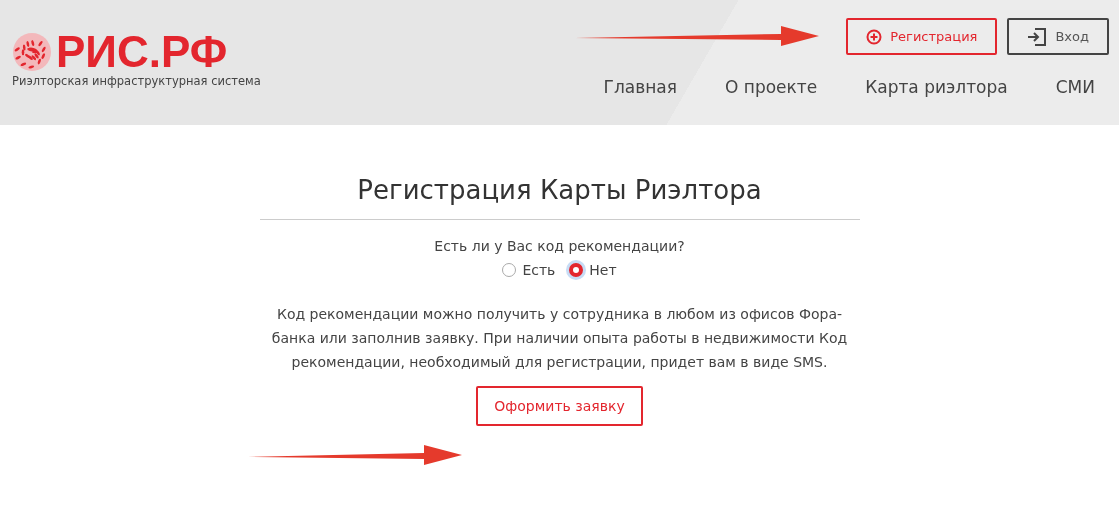 The image size is (1119, 519). What do you see at coordinates (529, 270) in the screenshot?
I see `radio-option: Есть` at bounding box center [529, 270].